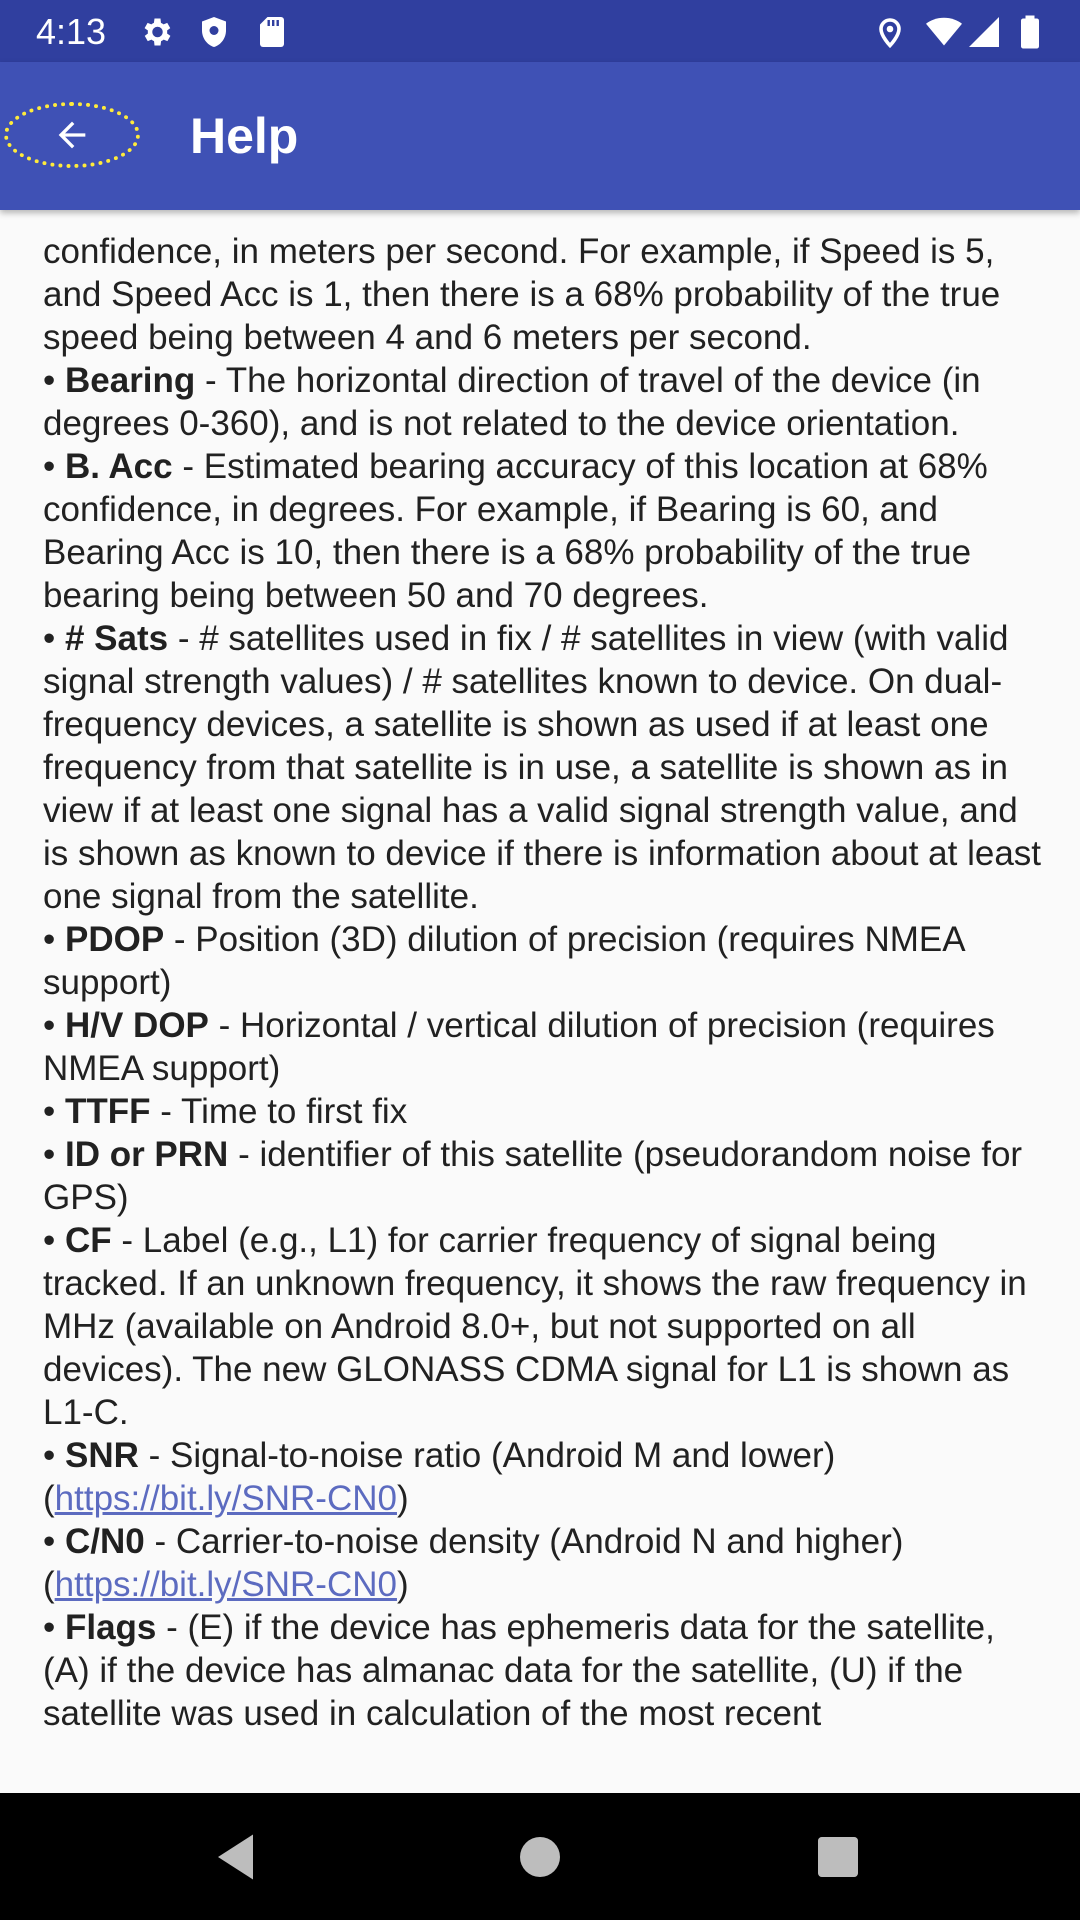 The height and width of the screenshot is (1920, 1080). I want to click on home-circle-icon, so click(540, 1857).